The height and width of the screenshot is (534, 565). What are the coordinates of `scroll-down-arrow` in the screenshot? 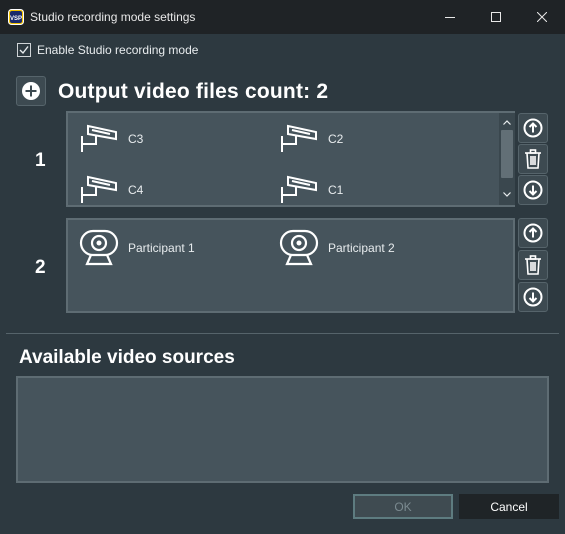 It's located at (507, 194).